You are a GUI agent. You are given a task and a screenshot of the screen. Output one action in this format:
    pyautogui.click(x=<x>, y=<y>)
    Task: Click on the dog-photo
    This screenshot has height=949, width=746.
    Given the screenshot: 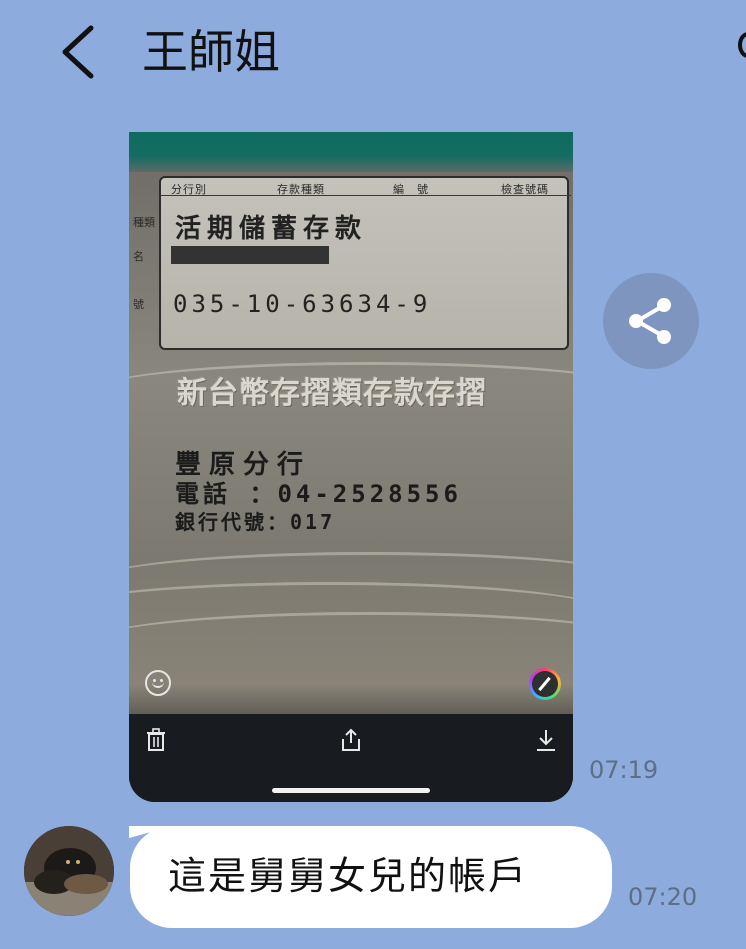 What is the action you would take?
    pyautogui.click(x=69, y=871)
    